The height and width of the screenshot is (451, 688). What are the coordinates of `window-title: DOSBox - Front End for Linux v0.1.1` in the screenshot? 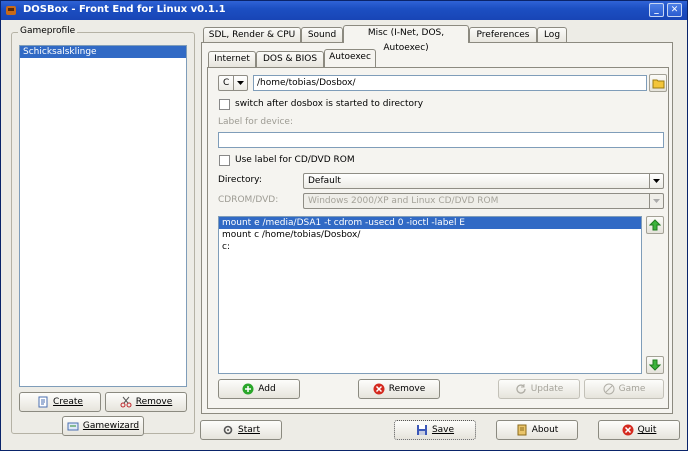 It's located at (124, 9).